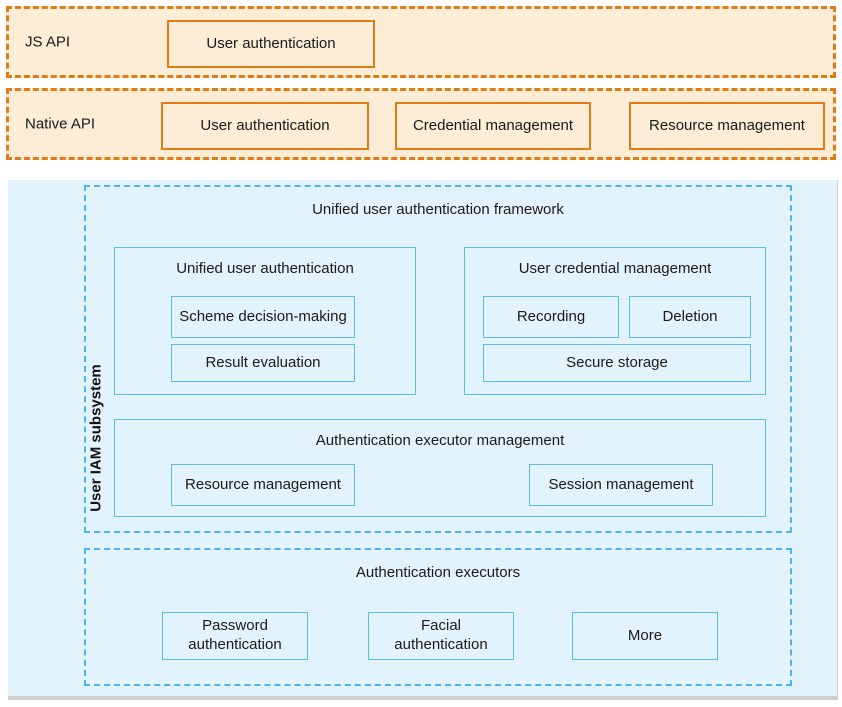 This screenshot has height=707, width=842. I want to click on native-api-layer-label: Native API, so click(60, 124).